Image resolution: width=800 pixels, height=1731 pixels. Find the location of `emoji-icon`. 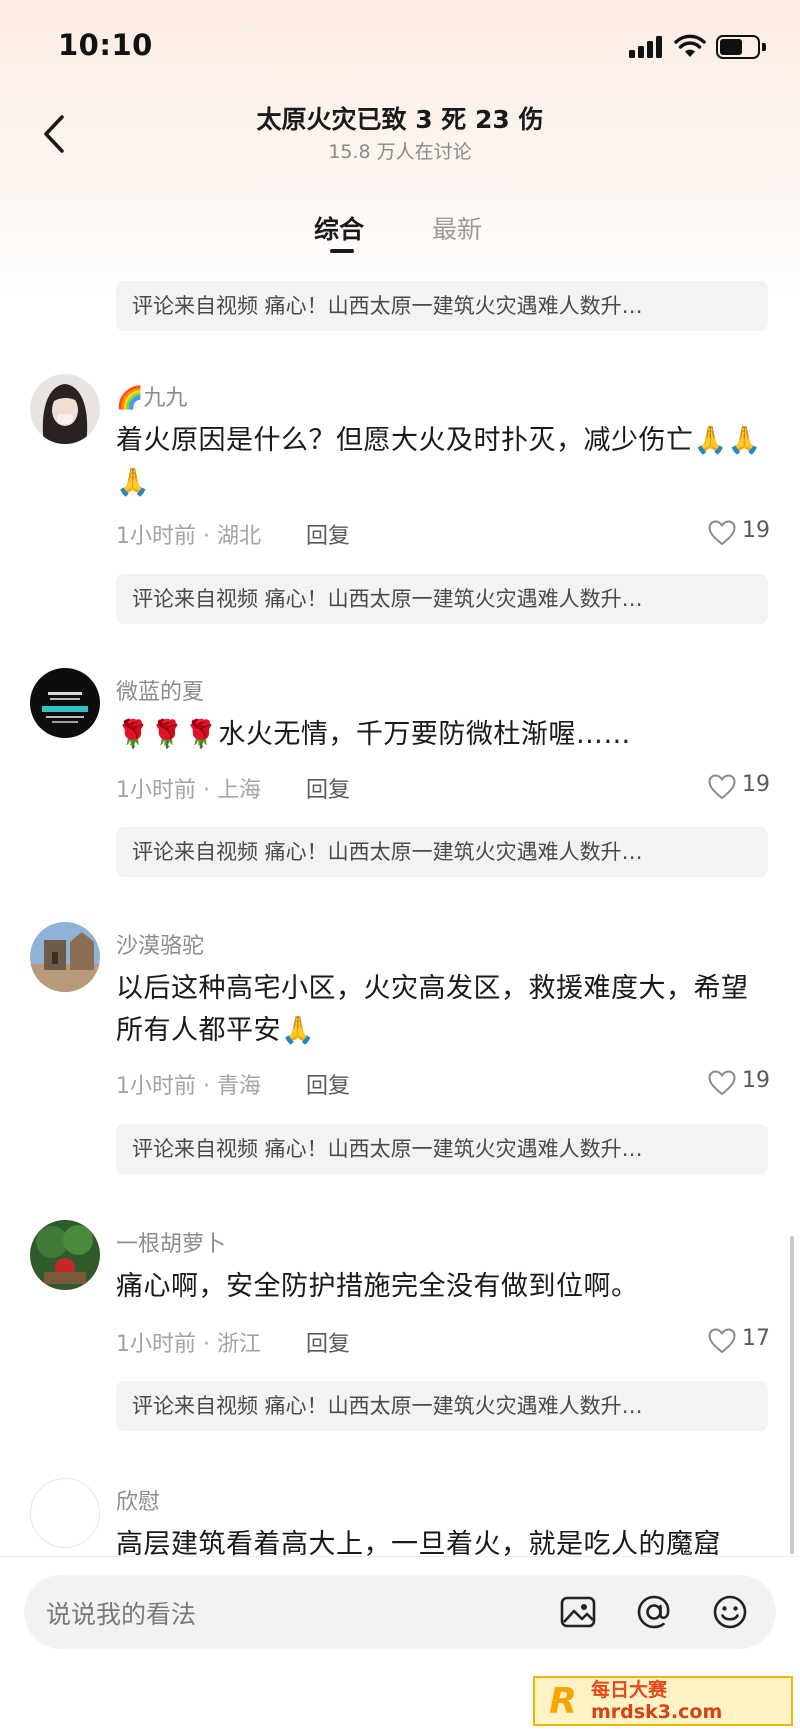

emoji-icon is located at coordinates (730, 1612).